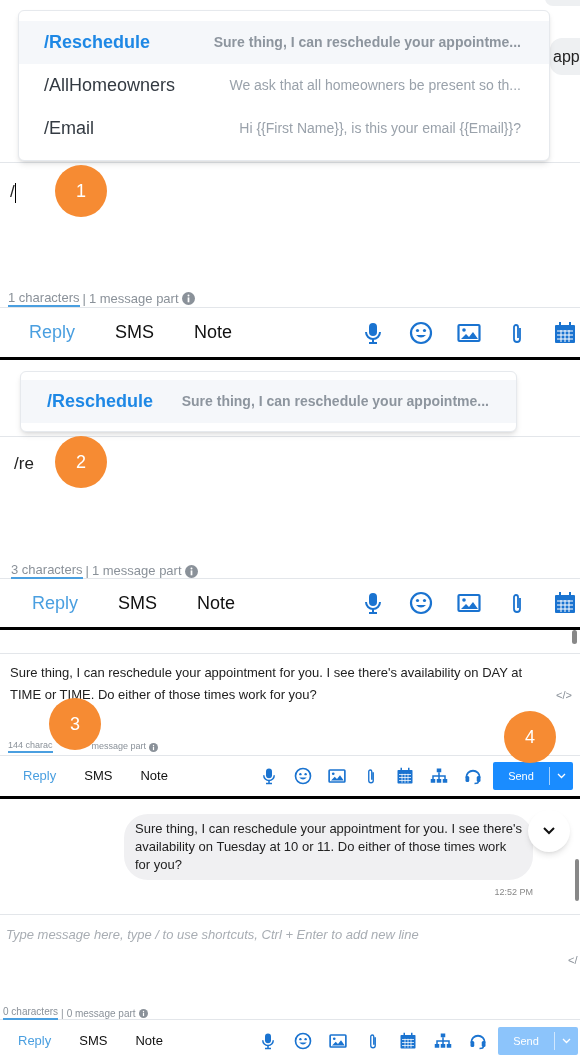 The width and height of the screenshot is (580, 1063). Describe the element at coordinates (31, 1013) in the screenshot. I see `character-count: 0 characters` at that location.